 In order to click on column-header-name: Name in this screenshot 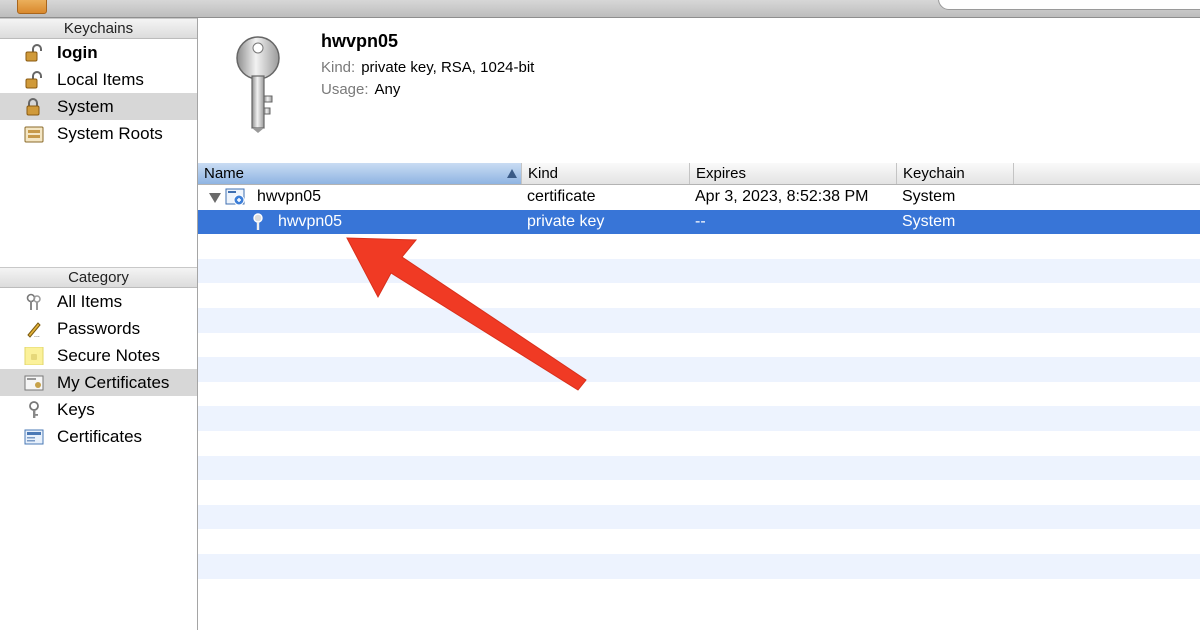, I will do `click(360, 173)`.